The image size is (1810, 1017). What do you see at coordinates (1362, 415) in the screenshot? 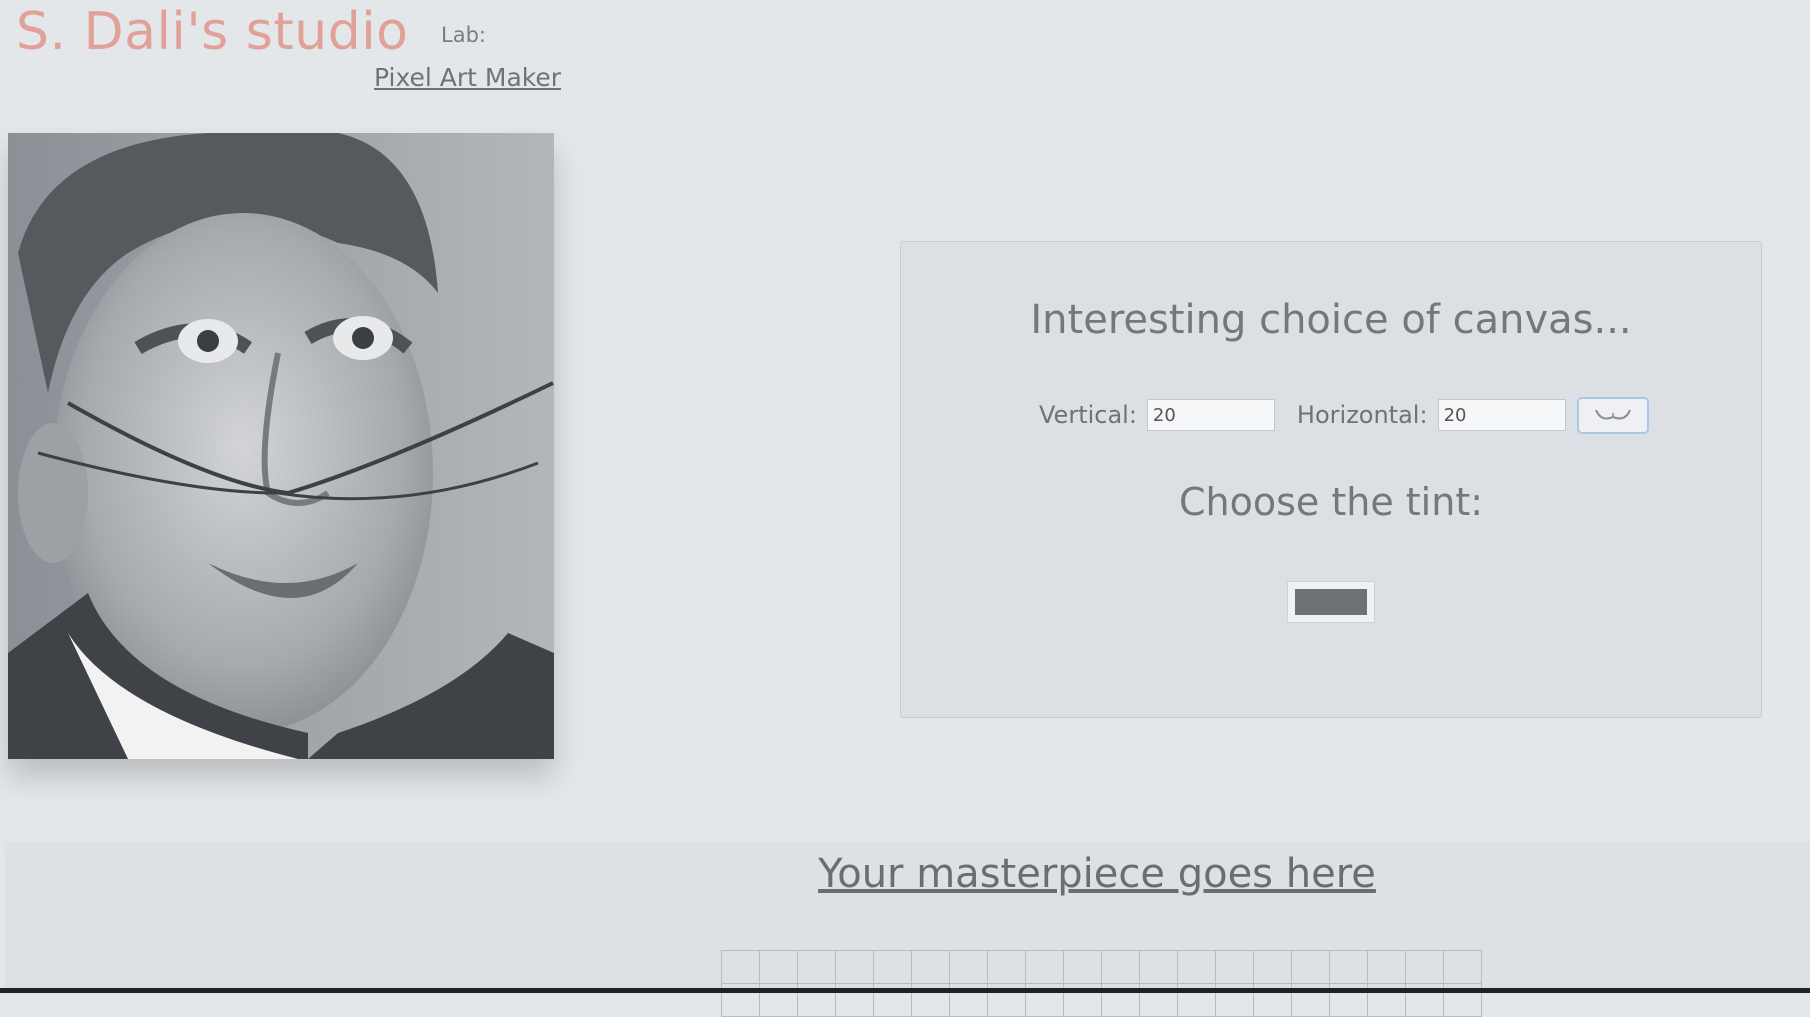
I see `horizontal-label: Horizontal:` at bounding box center [1362, 415].